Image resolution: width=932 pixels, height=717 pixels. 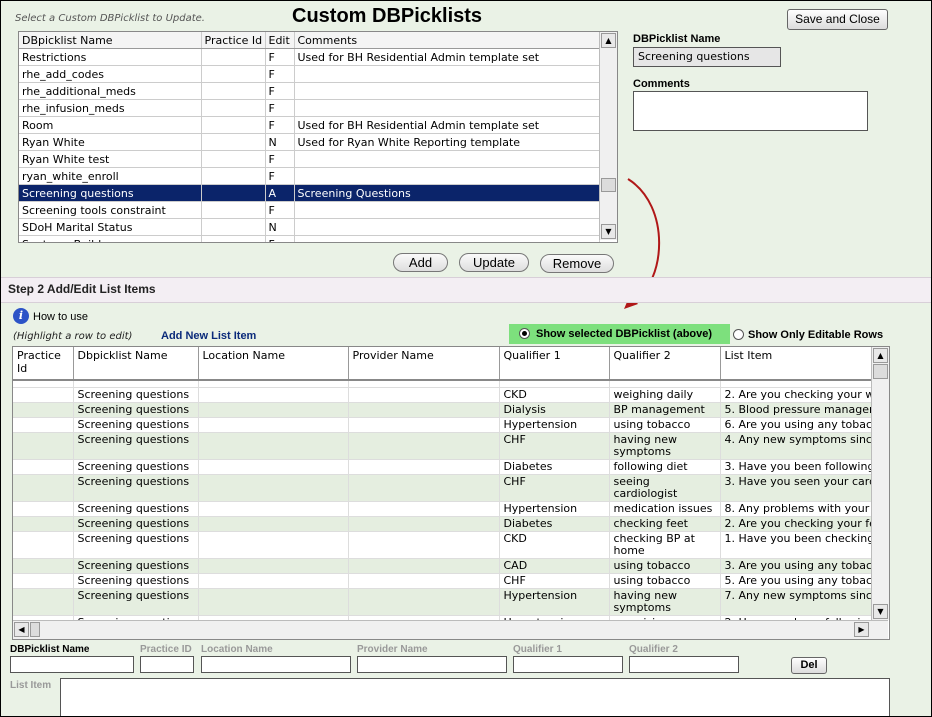 I want to click on col-dbpicklist-name: DBpicklist Name, so click(x=110, y=40).